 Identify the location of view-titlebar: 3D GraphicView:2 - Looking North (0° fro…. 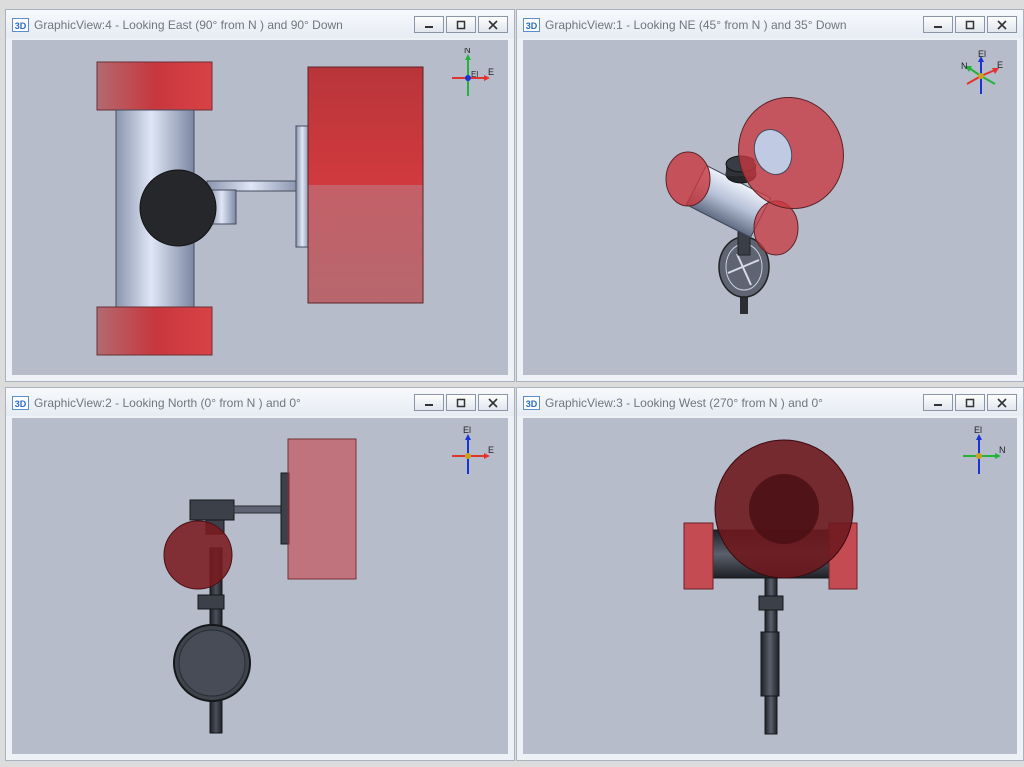
(260, 402).